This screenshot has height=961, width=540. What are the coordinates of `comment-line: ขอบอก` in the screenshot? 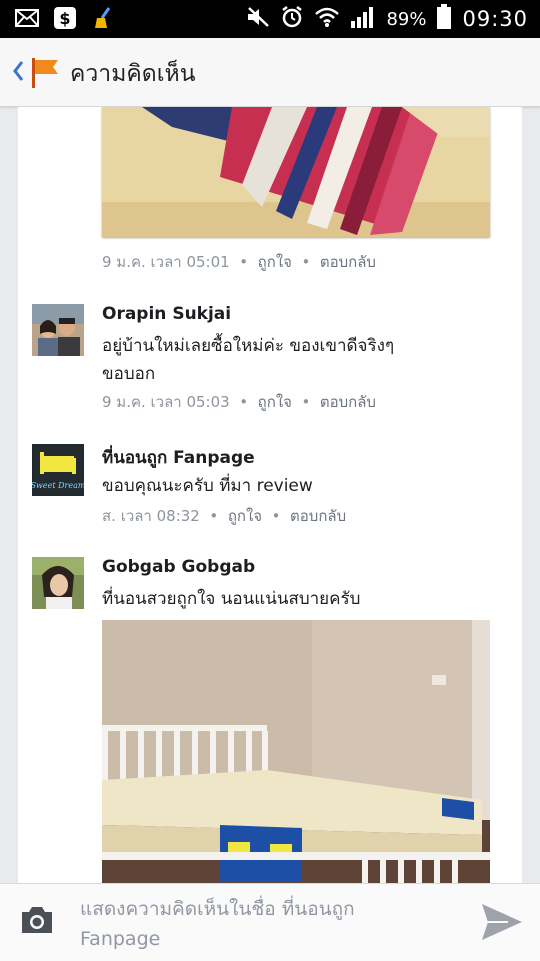 It's located at (129, 374).